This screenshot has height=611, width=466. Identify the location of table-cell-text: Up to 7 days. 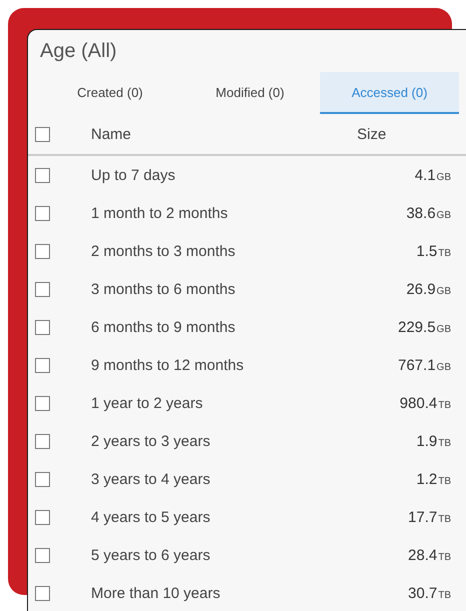
(133, 175).